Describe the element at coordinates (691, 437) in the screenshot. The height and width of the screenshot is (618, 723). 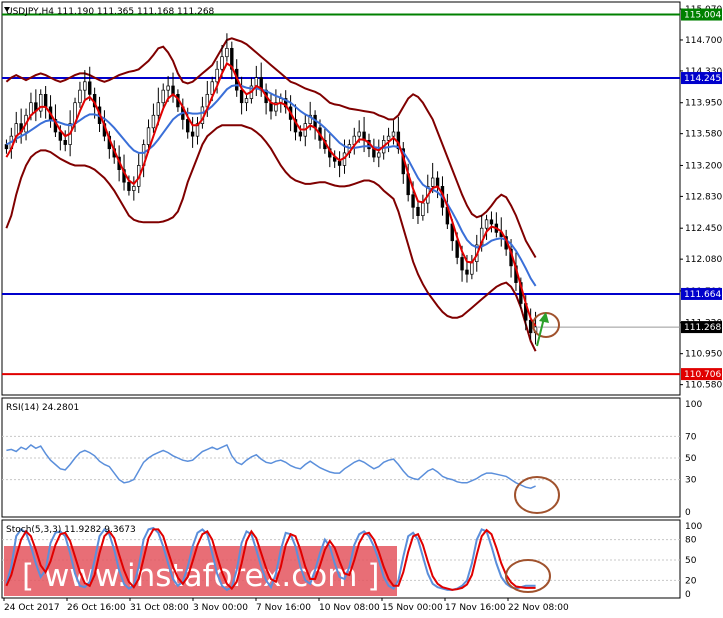
I see `rsi-tick-label: 70` at that location.